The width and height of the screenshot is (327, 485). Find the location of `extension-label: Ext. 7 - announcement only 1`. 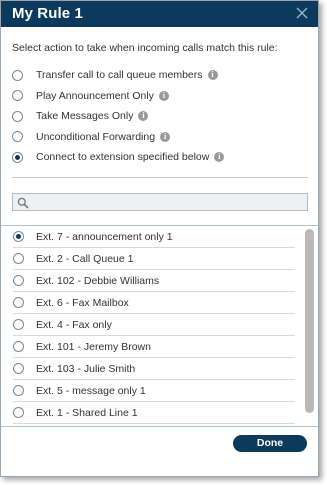

extension-label: Ext. 7 - announcement only 1 is located at coordinates (104, 236).